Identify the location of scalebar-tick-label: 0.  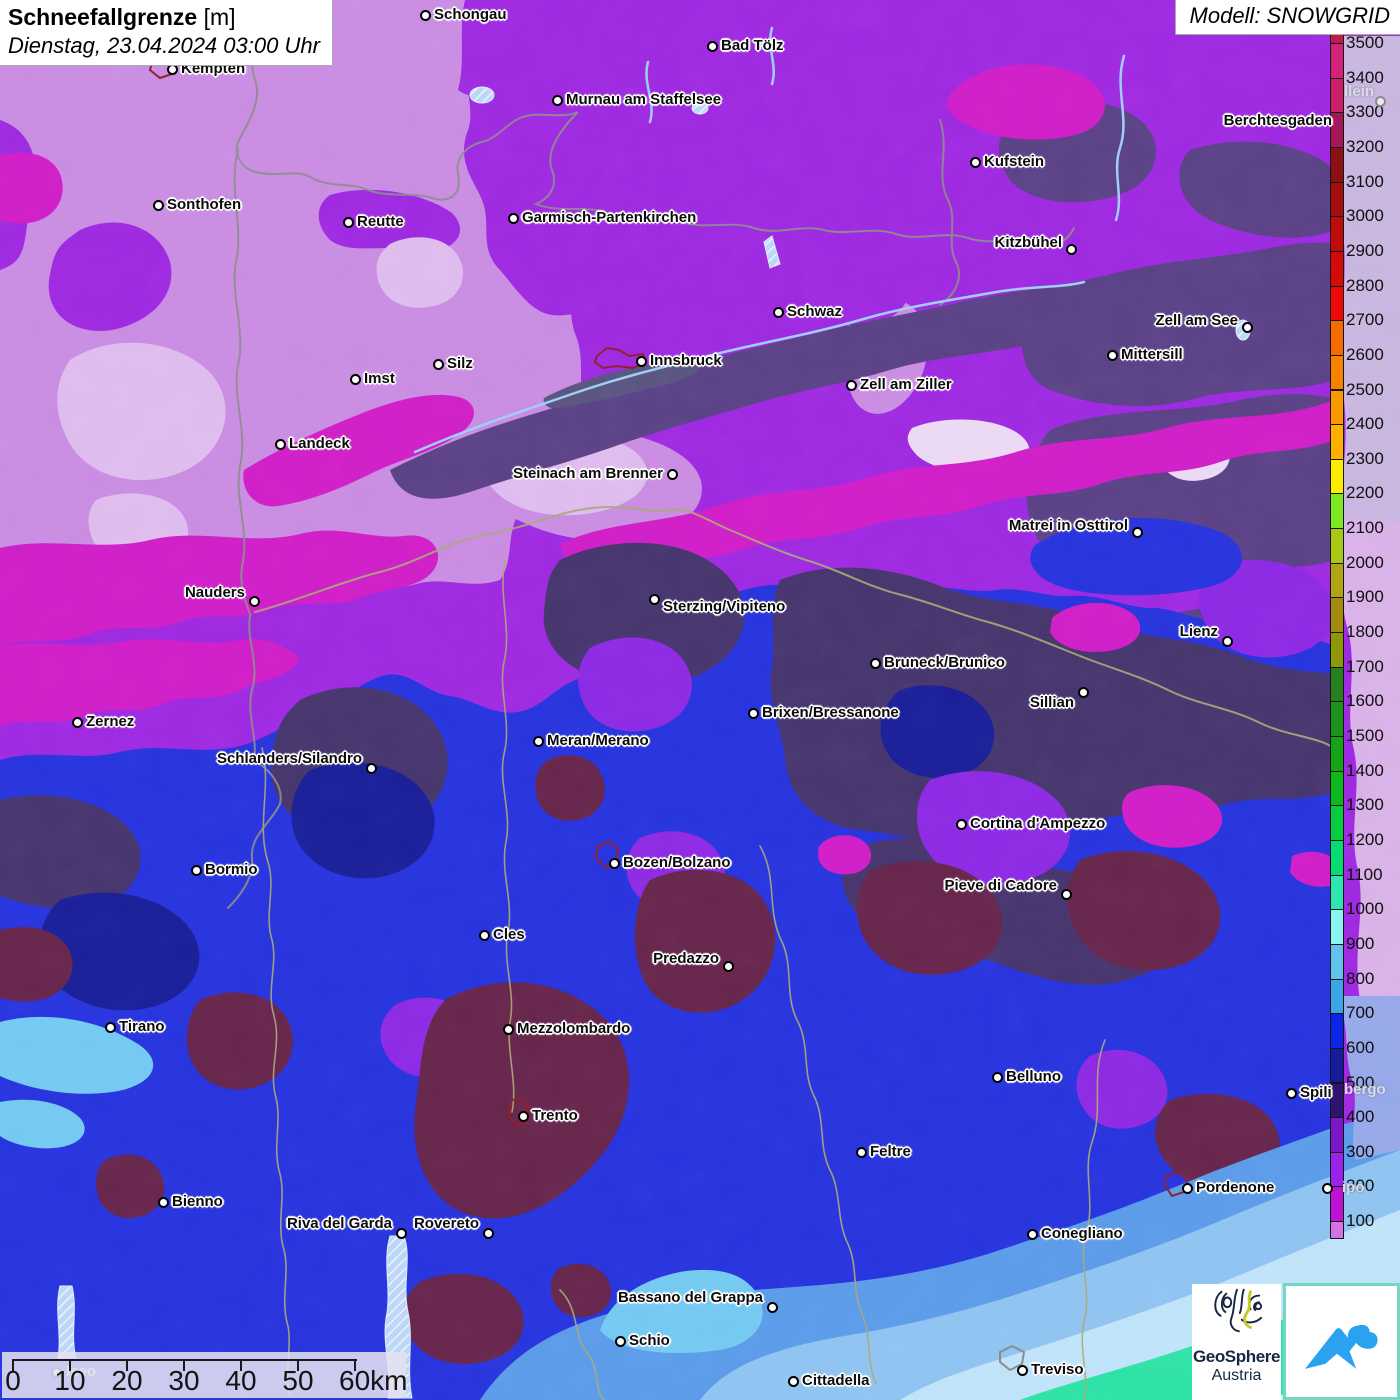
(13, 1380).